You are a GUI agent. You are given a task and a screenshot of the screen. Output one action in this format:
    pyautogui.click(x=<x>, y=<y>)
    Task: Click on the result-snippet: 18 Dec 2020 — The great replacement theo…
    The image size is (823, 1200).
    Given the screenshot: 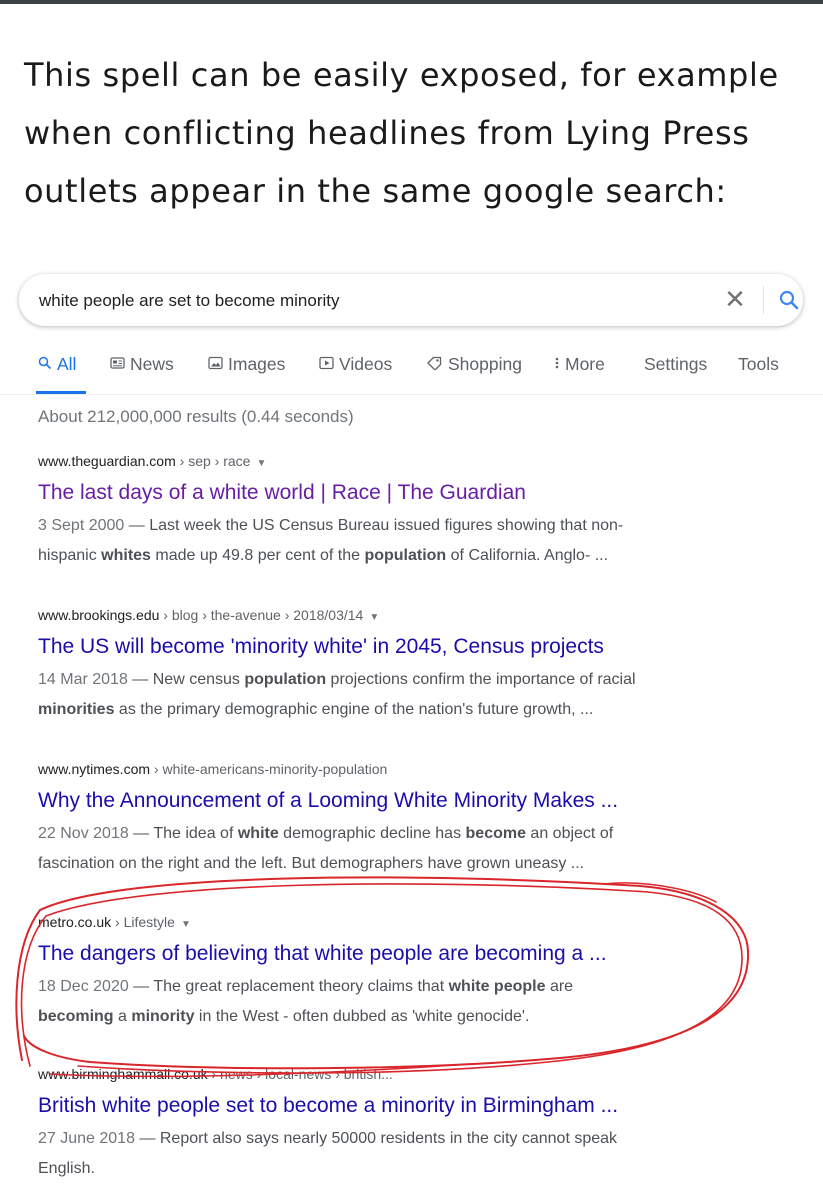 What is the action you would take?
    pyautogui.click(x=423, y=1002)
    